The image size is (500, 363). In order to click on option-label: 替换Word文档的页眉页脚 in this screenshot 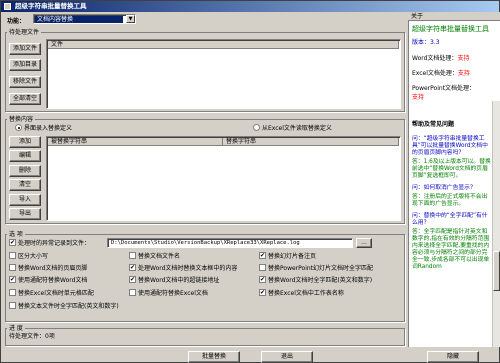, I will do `click(53, 268)`.